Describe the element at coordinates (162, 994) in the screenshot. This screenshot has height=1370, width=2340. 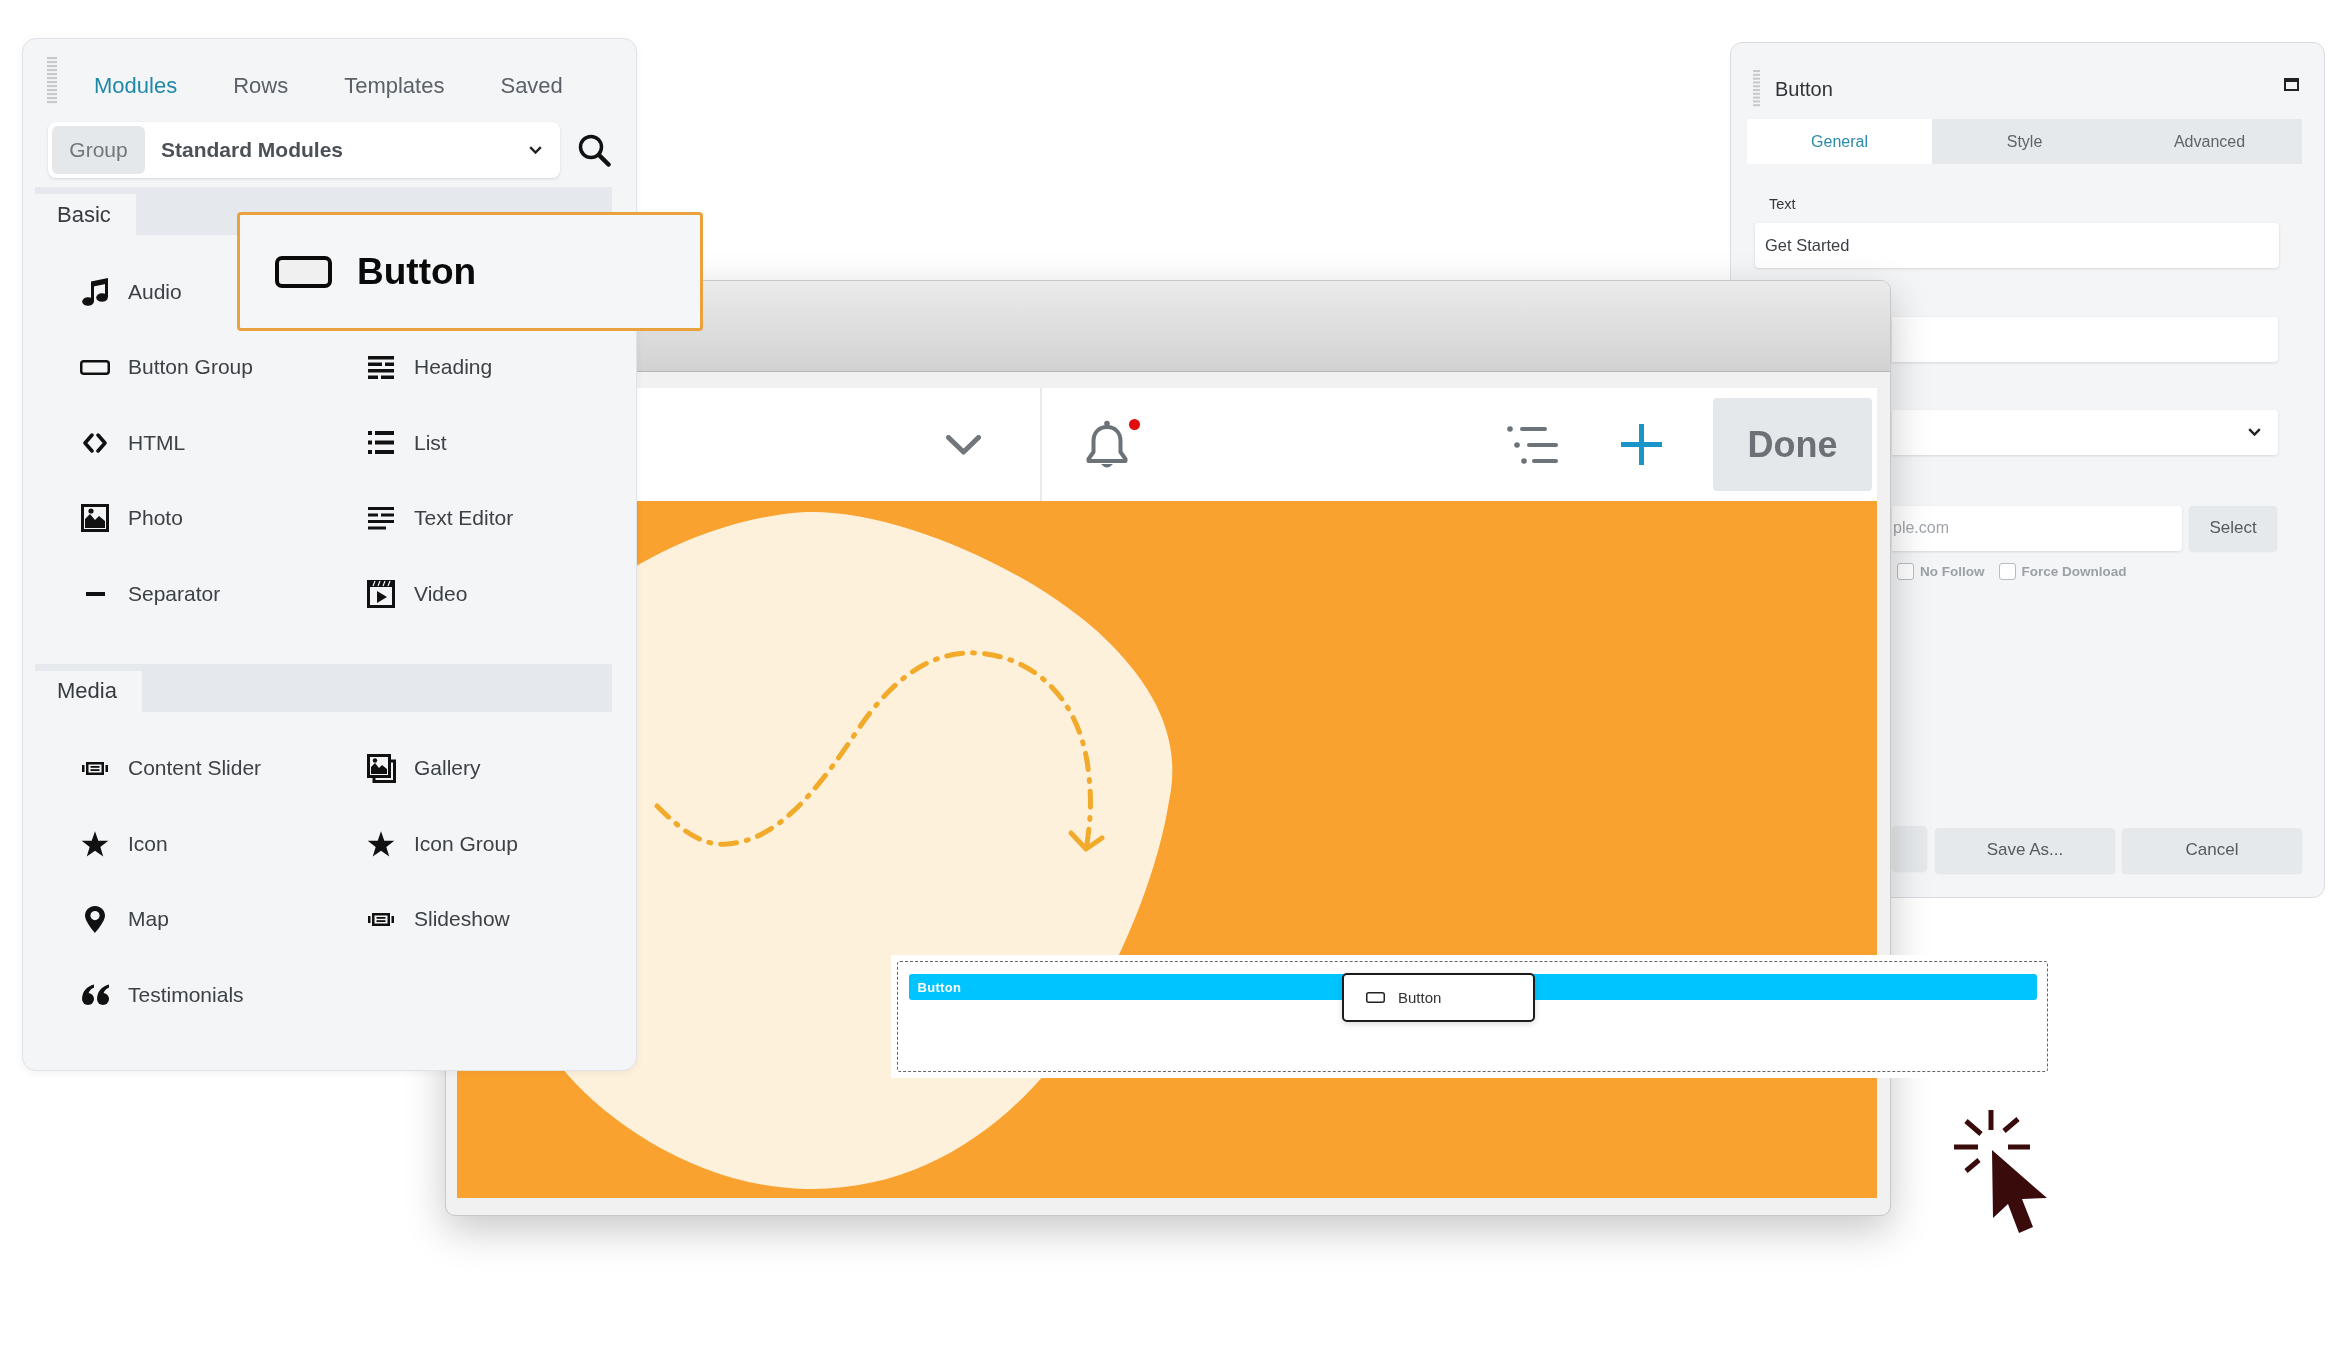
I see `module-item: Testimonials` at that location.